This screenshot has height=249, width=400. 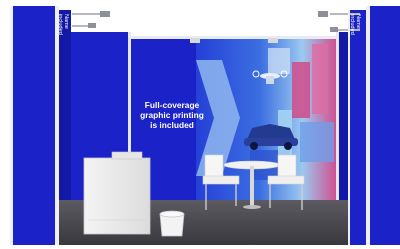 What do you see at coordinates (65, 105) in the screenshot?
I see `left-fascia-panel` at bounding box center [65, 105].